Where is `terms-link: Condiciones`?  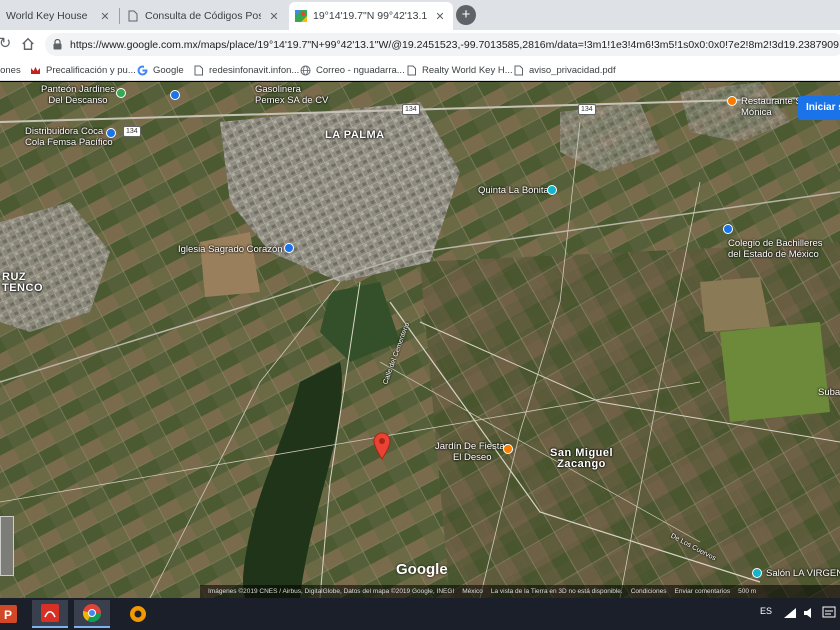 terms-link: Condiciones is located at coordinates (649, 591).